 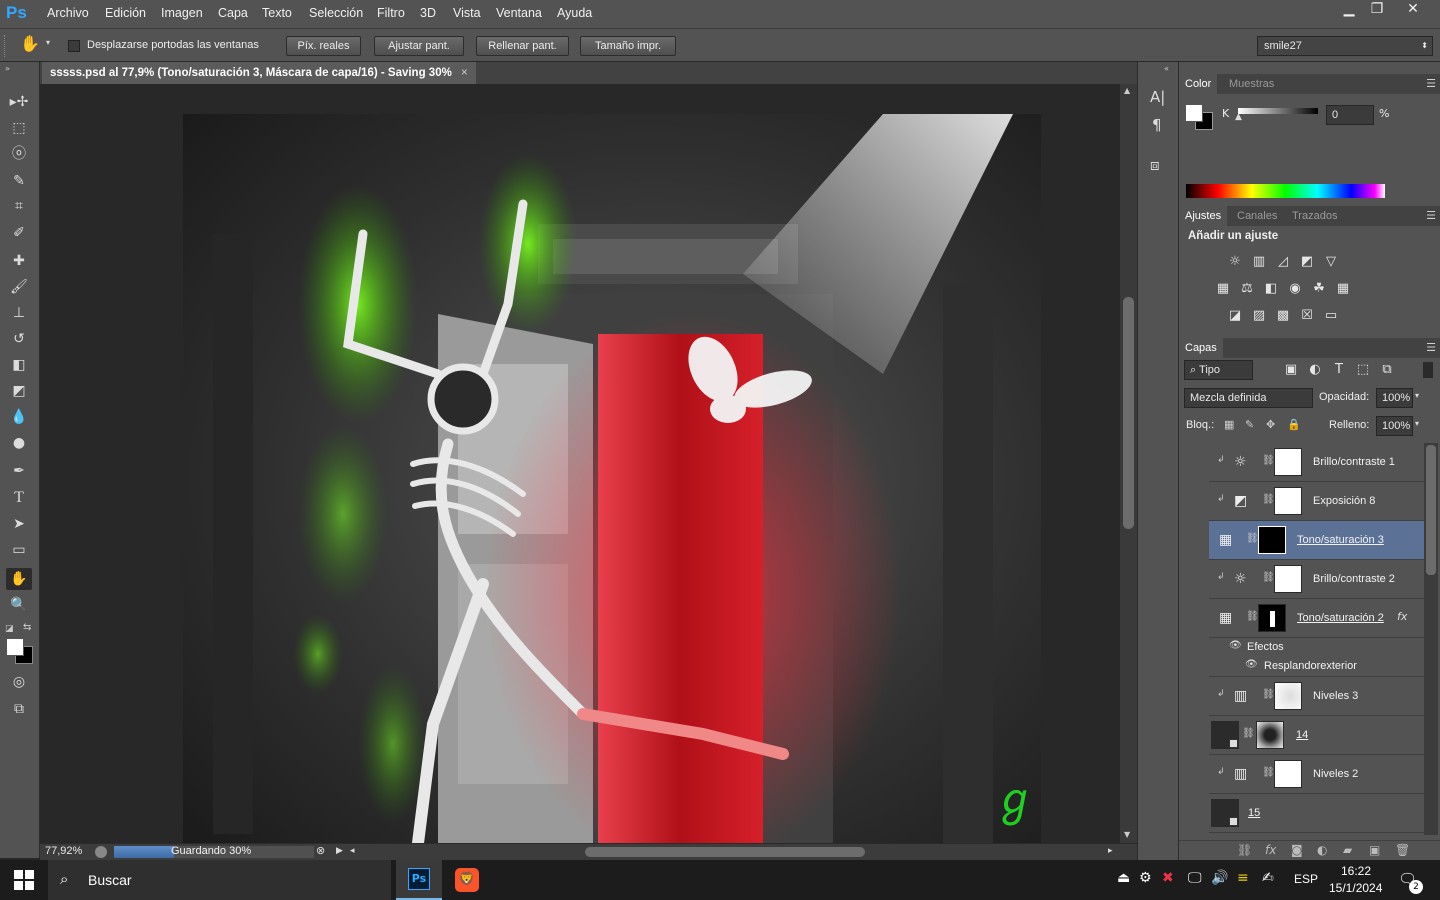 I want to click on clock-time: 16:22, so click(x=1356, y=871).